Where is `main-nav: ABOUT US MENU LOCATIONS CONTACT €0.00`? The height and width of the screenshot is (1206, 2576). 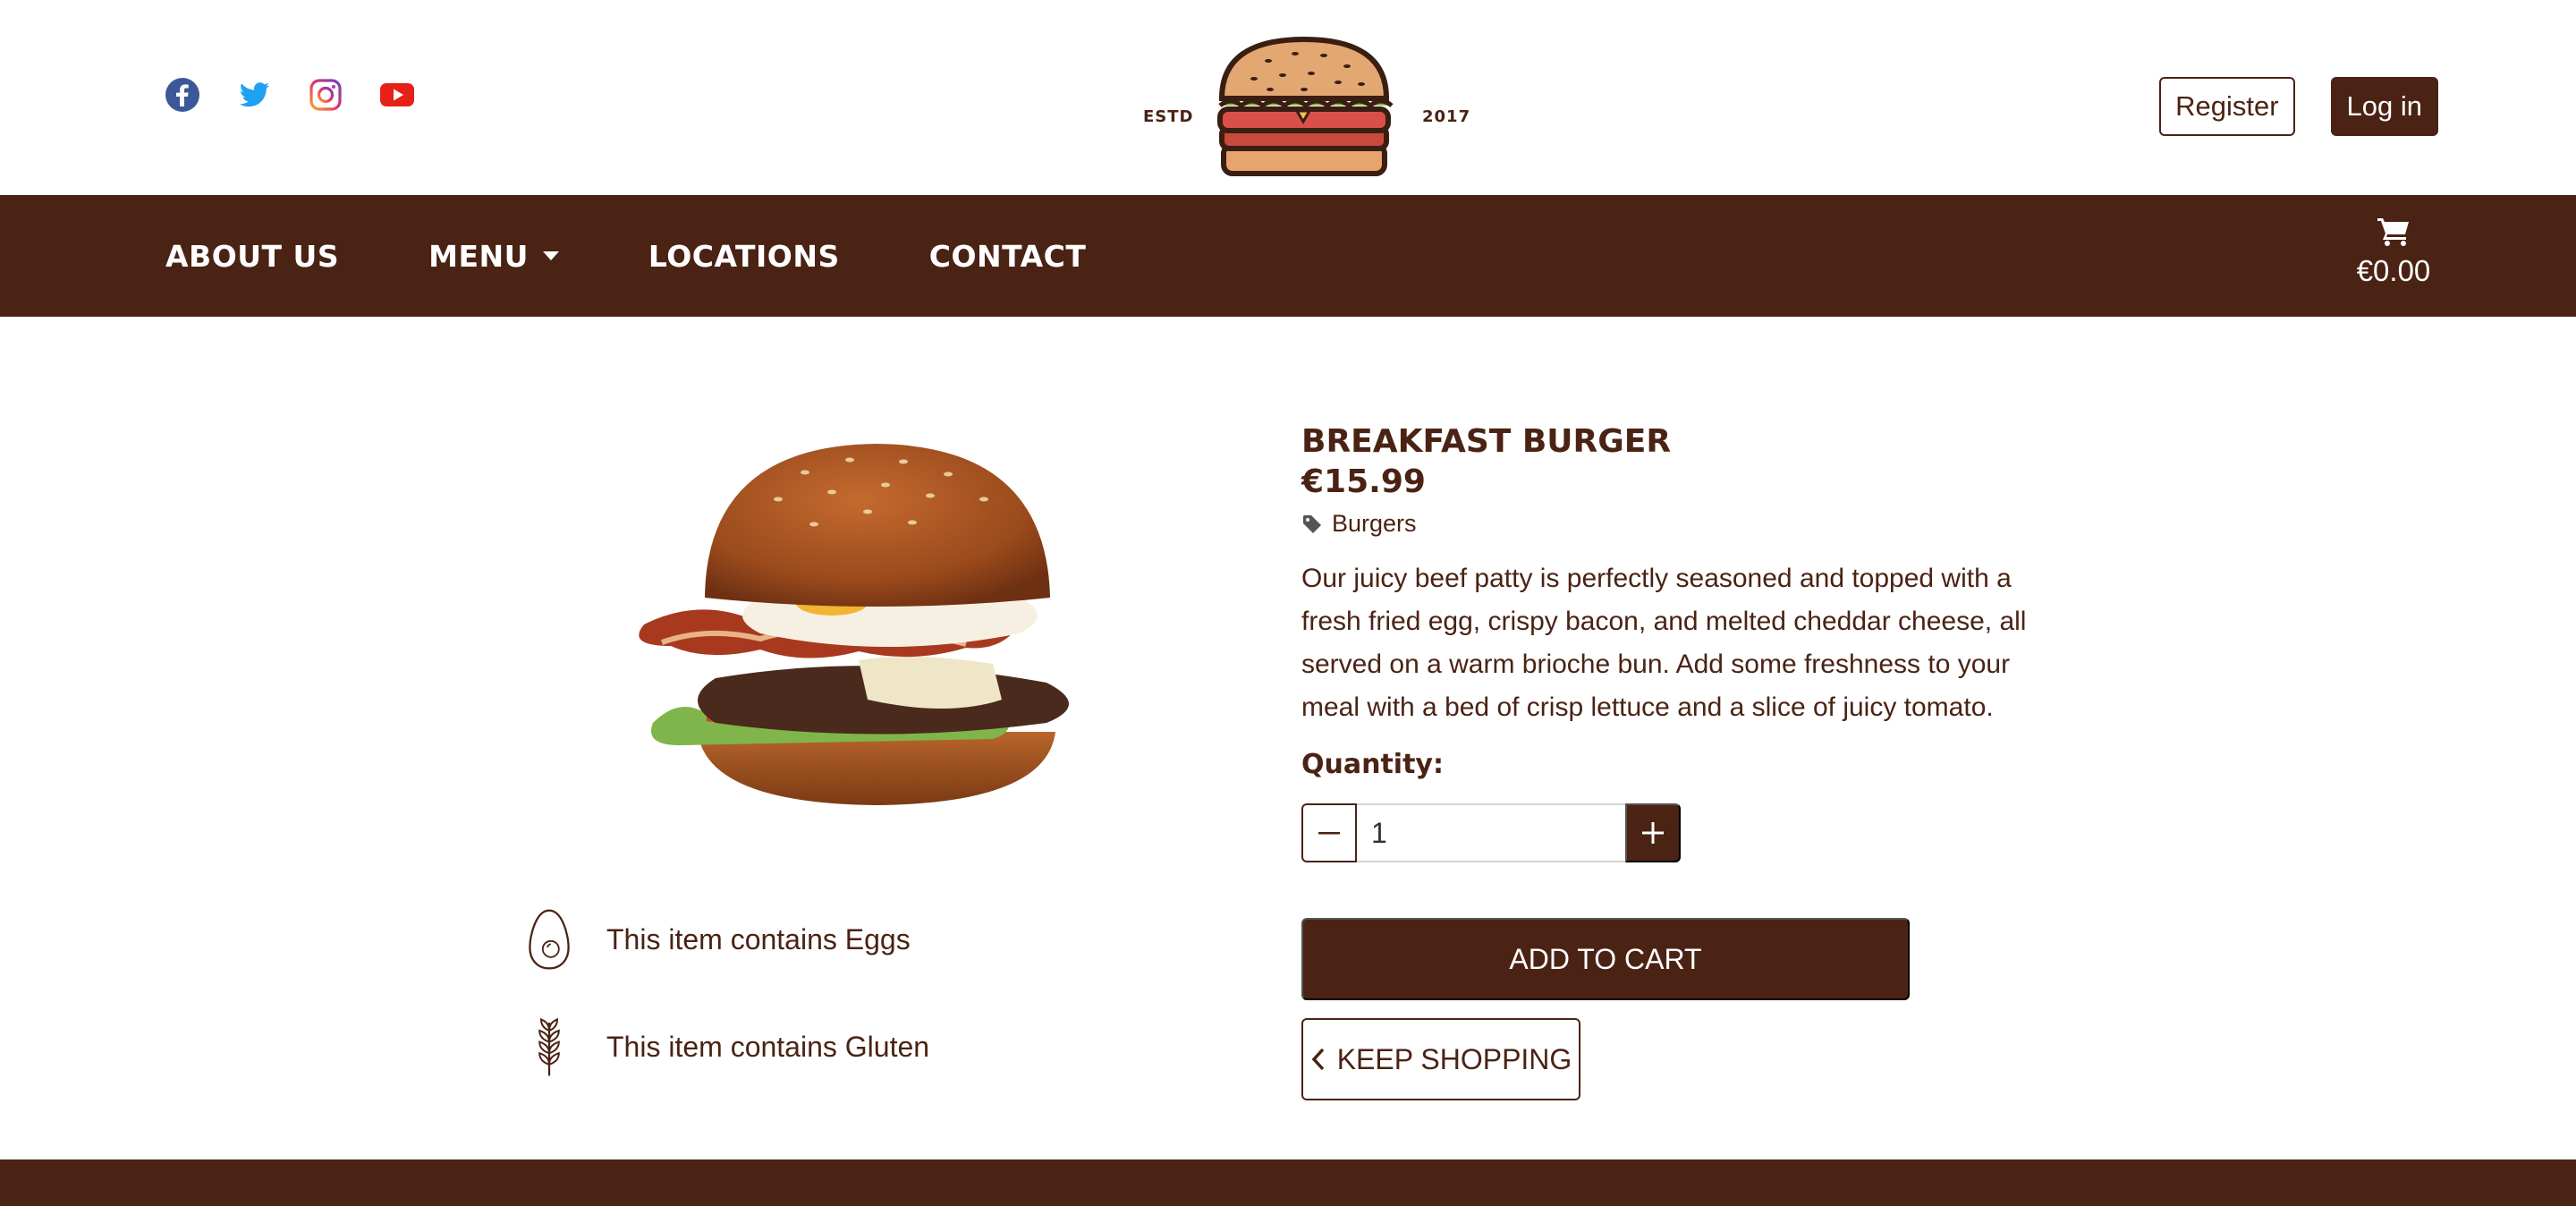
main-nav: ABOUT US MENU LOCATIONS CONTACT €0.00 is located at coordinates (1288, 256).